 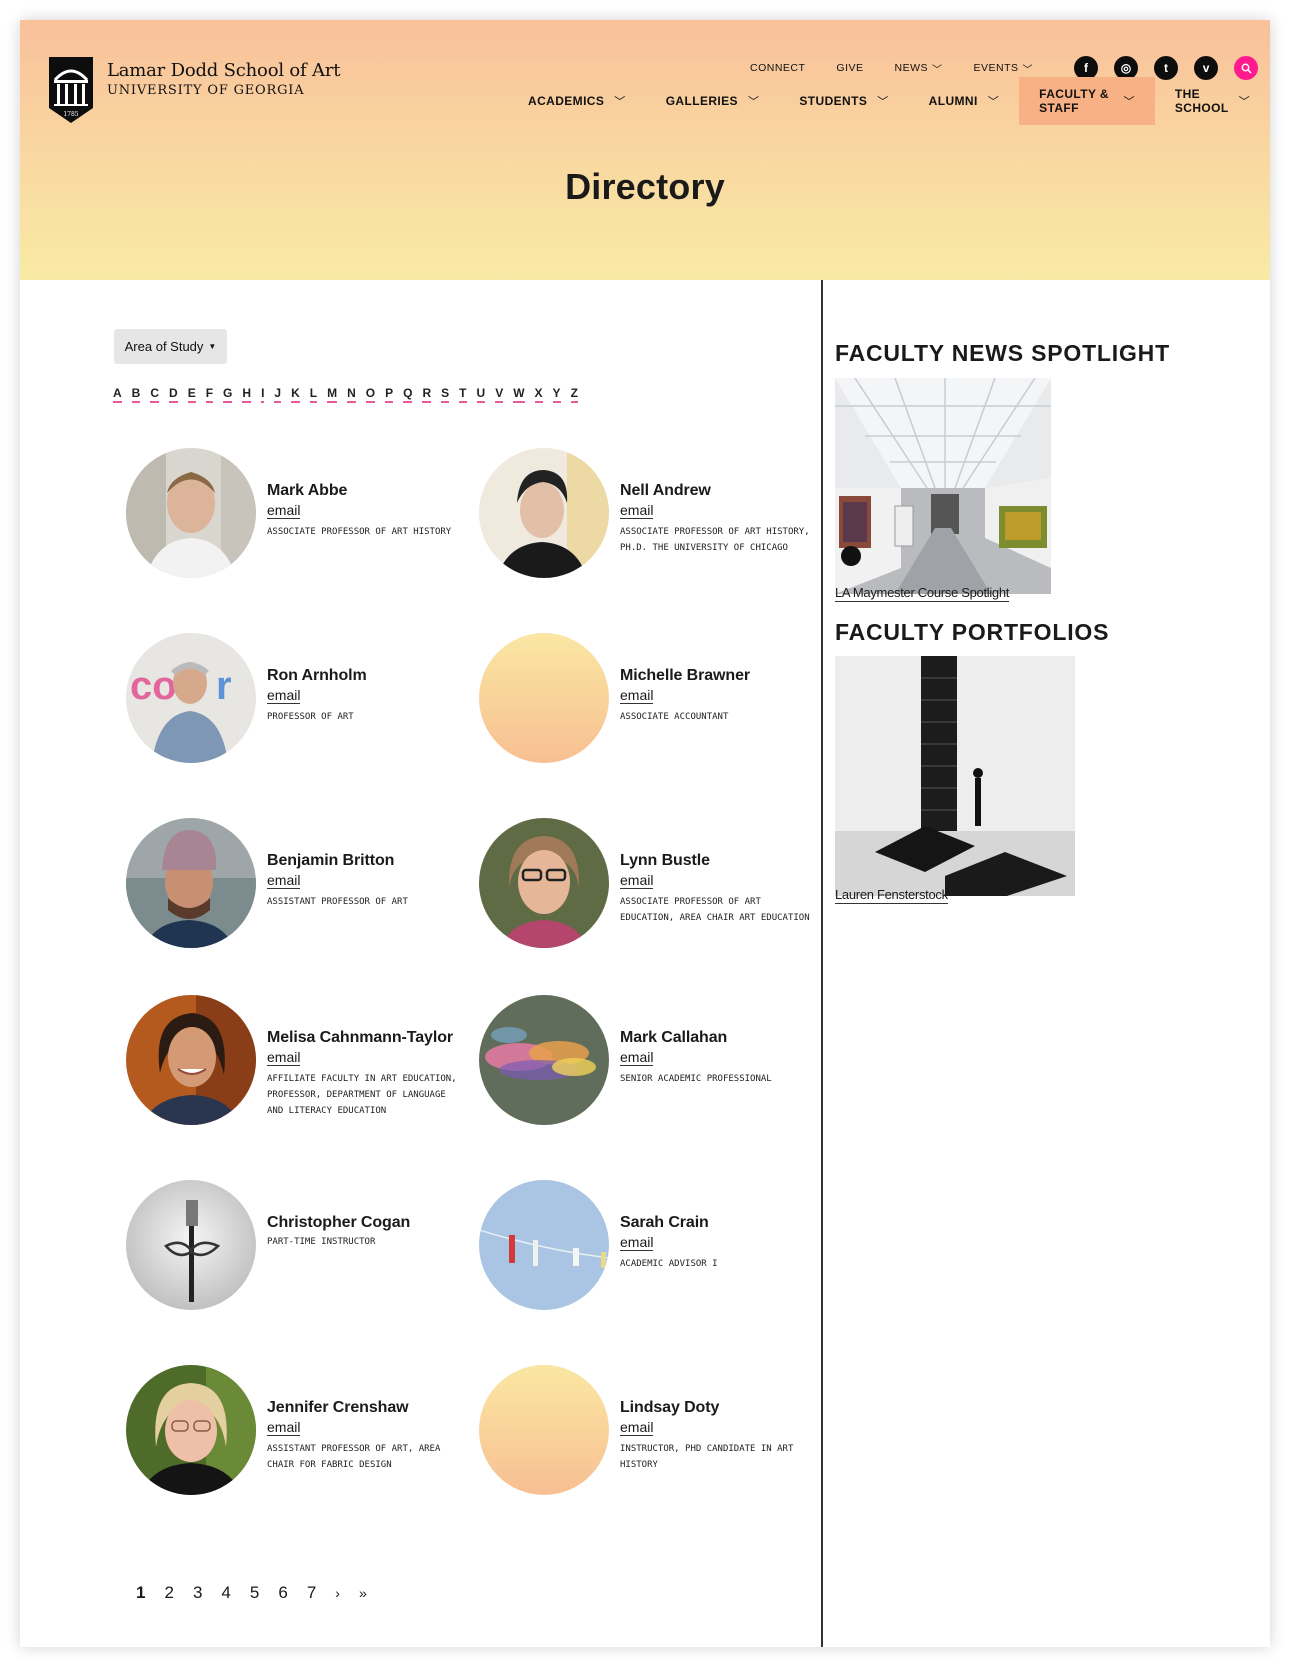 What do you see at coordinates (463, 394) in the screenshot?
I see `alphabet-letter-t: T` at bounding box center [463, 394].